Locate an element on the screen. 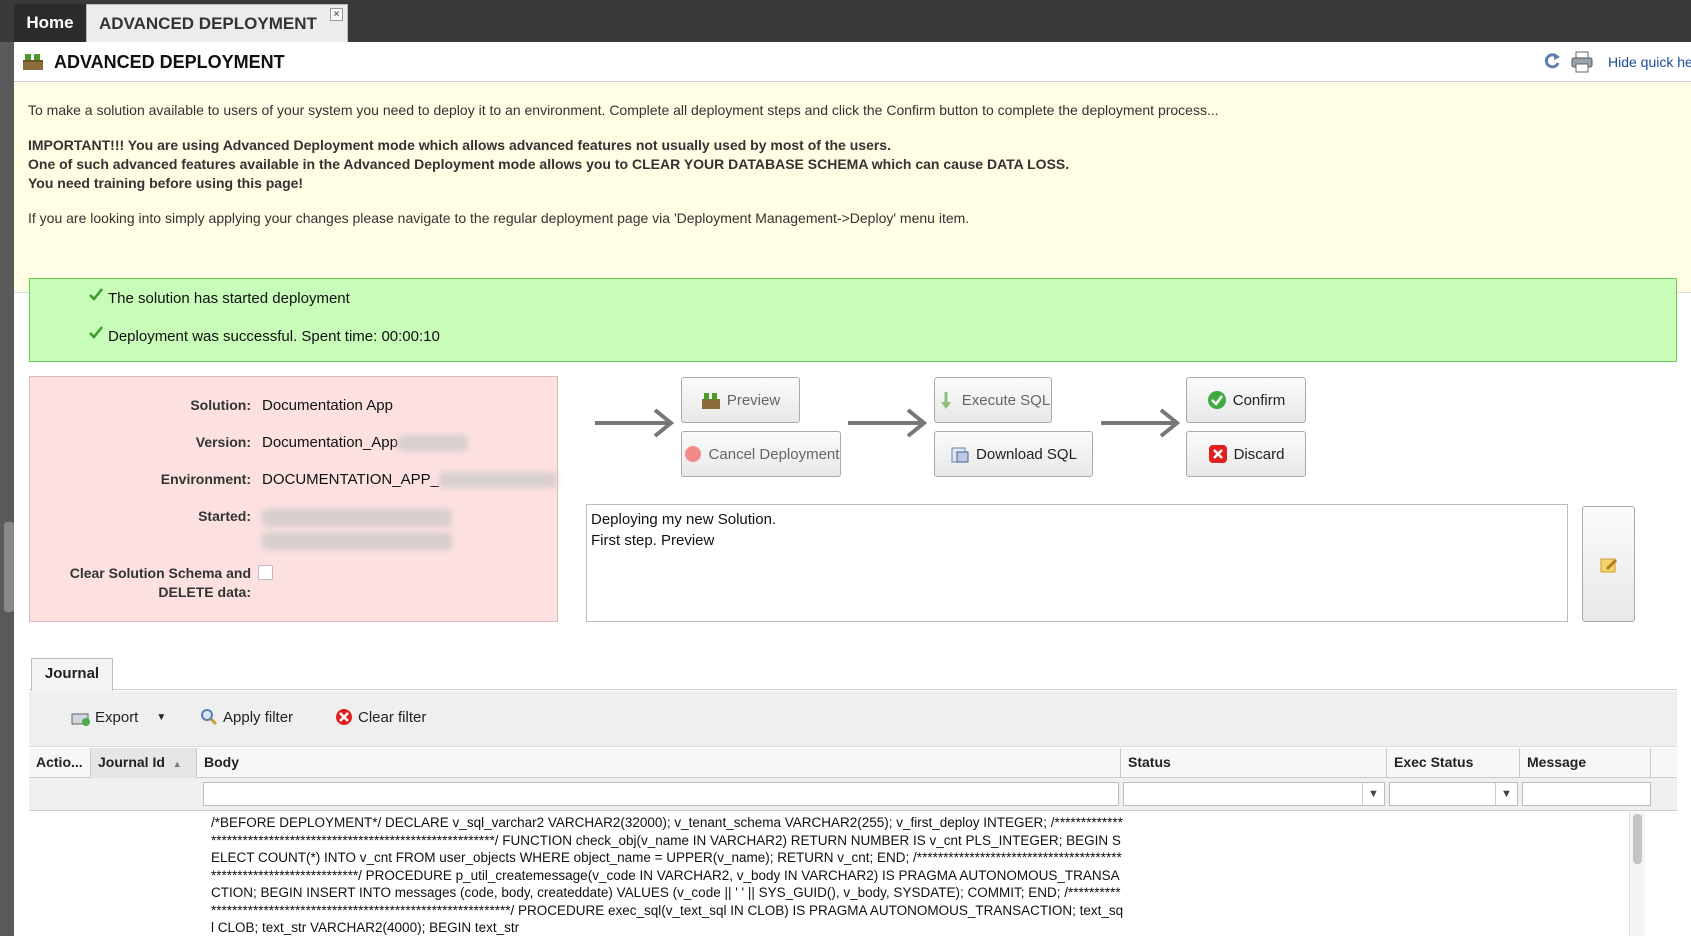 This screenshot has width=1691, height=936. edit-note-icon is located at coordinates (1609, 565).